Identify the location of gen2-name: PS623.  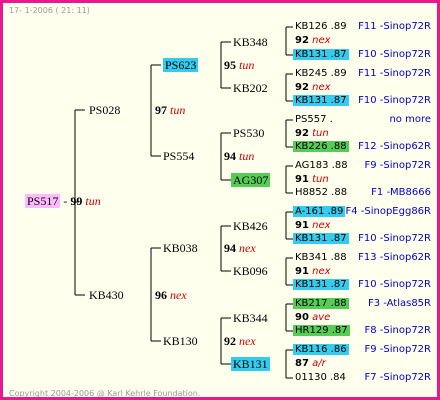
(181, 65).